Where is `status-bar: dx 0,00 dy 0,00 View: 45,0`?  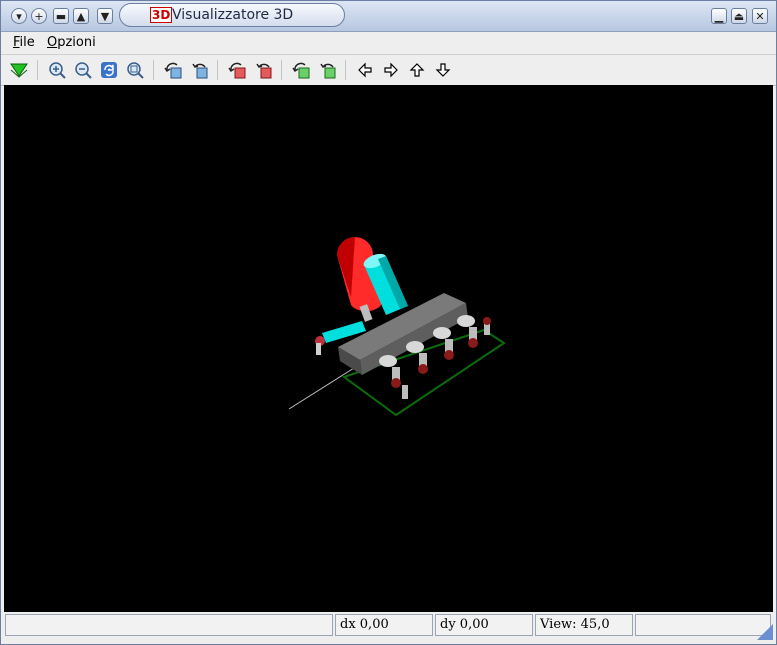 status-bar: dx 0,00 dy 0,00 View: 45,0 is located at coordinates (388, 628).